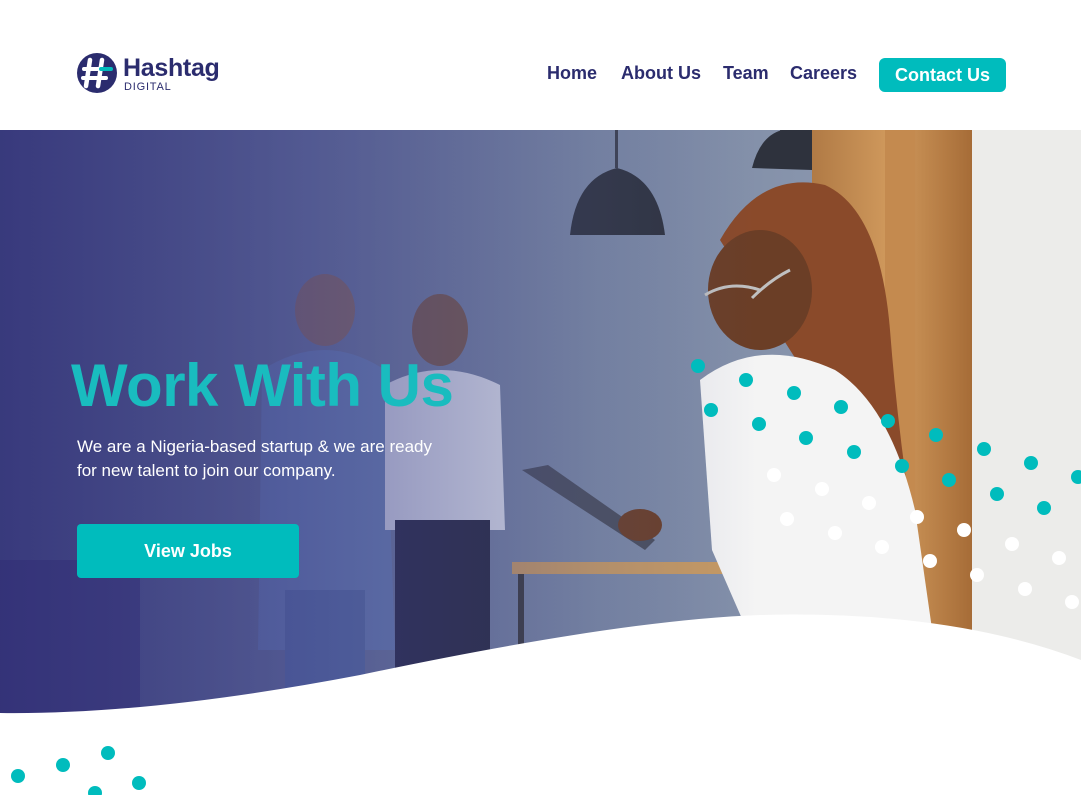 This screenshot has width=1081, height=795. I want to click on brand-logo: Hashtag DIGITAL, so click(151, 74).